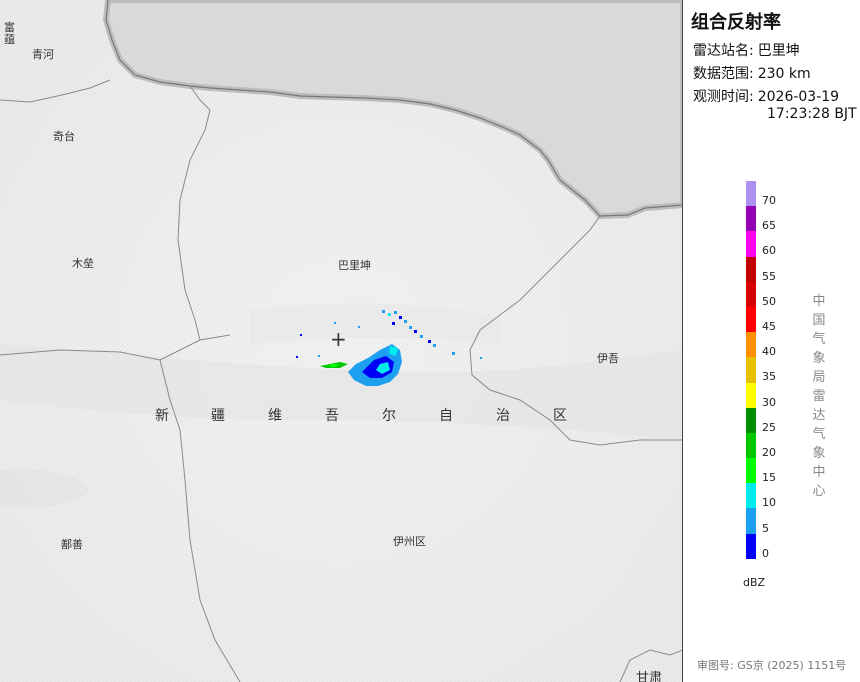 The image size is (860, 682). What do you see at coordinates (769, 226) in the screenshot?
I see `legend-tick-label: 65` at bounding box center [769, 226].